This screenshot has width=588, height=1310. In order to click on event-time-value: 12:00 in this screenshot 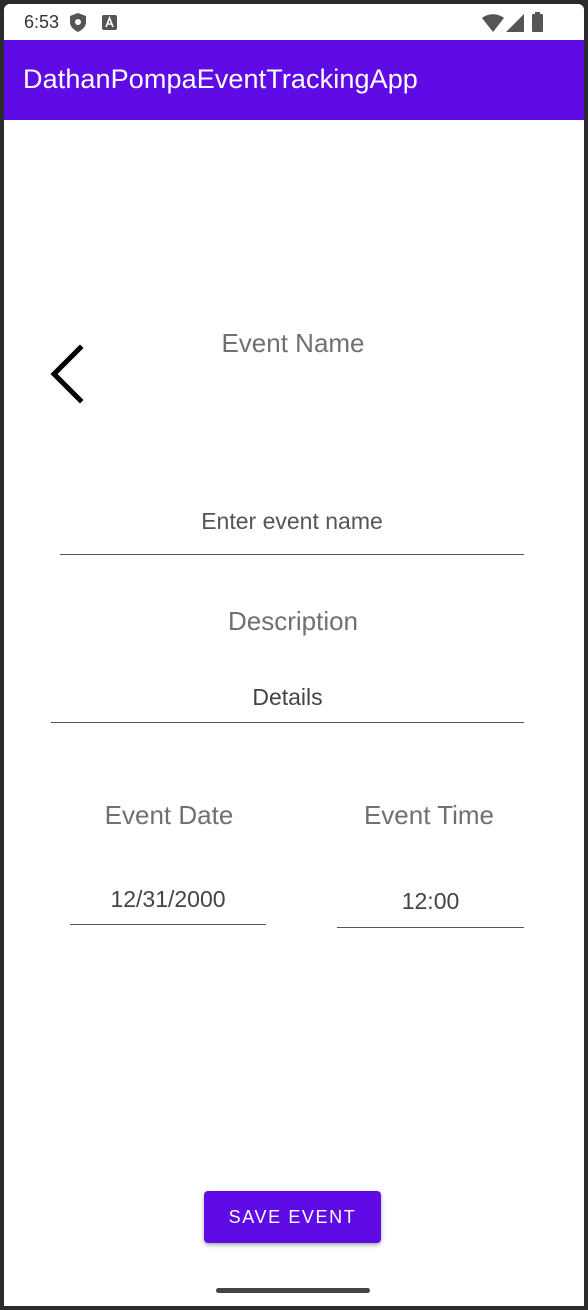, I will do `click(430, 901)`.